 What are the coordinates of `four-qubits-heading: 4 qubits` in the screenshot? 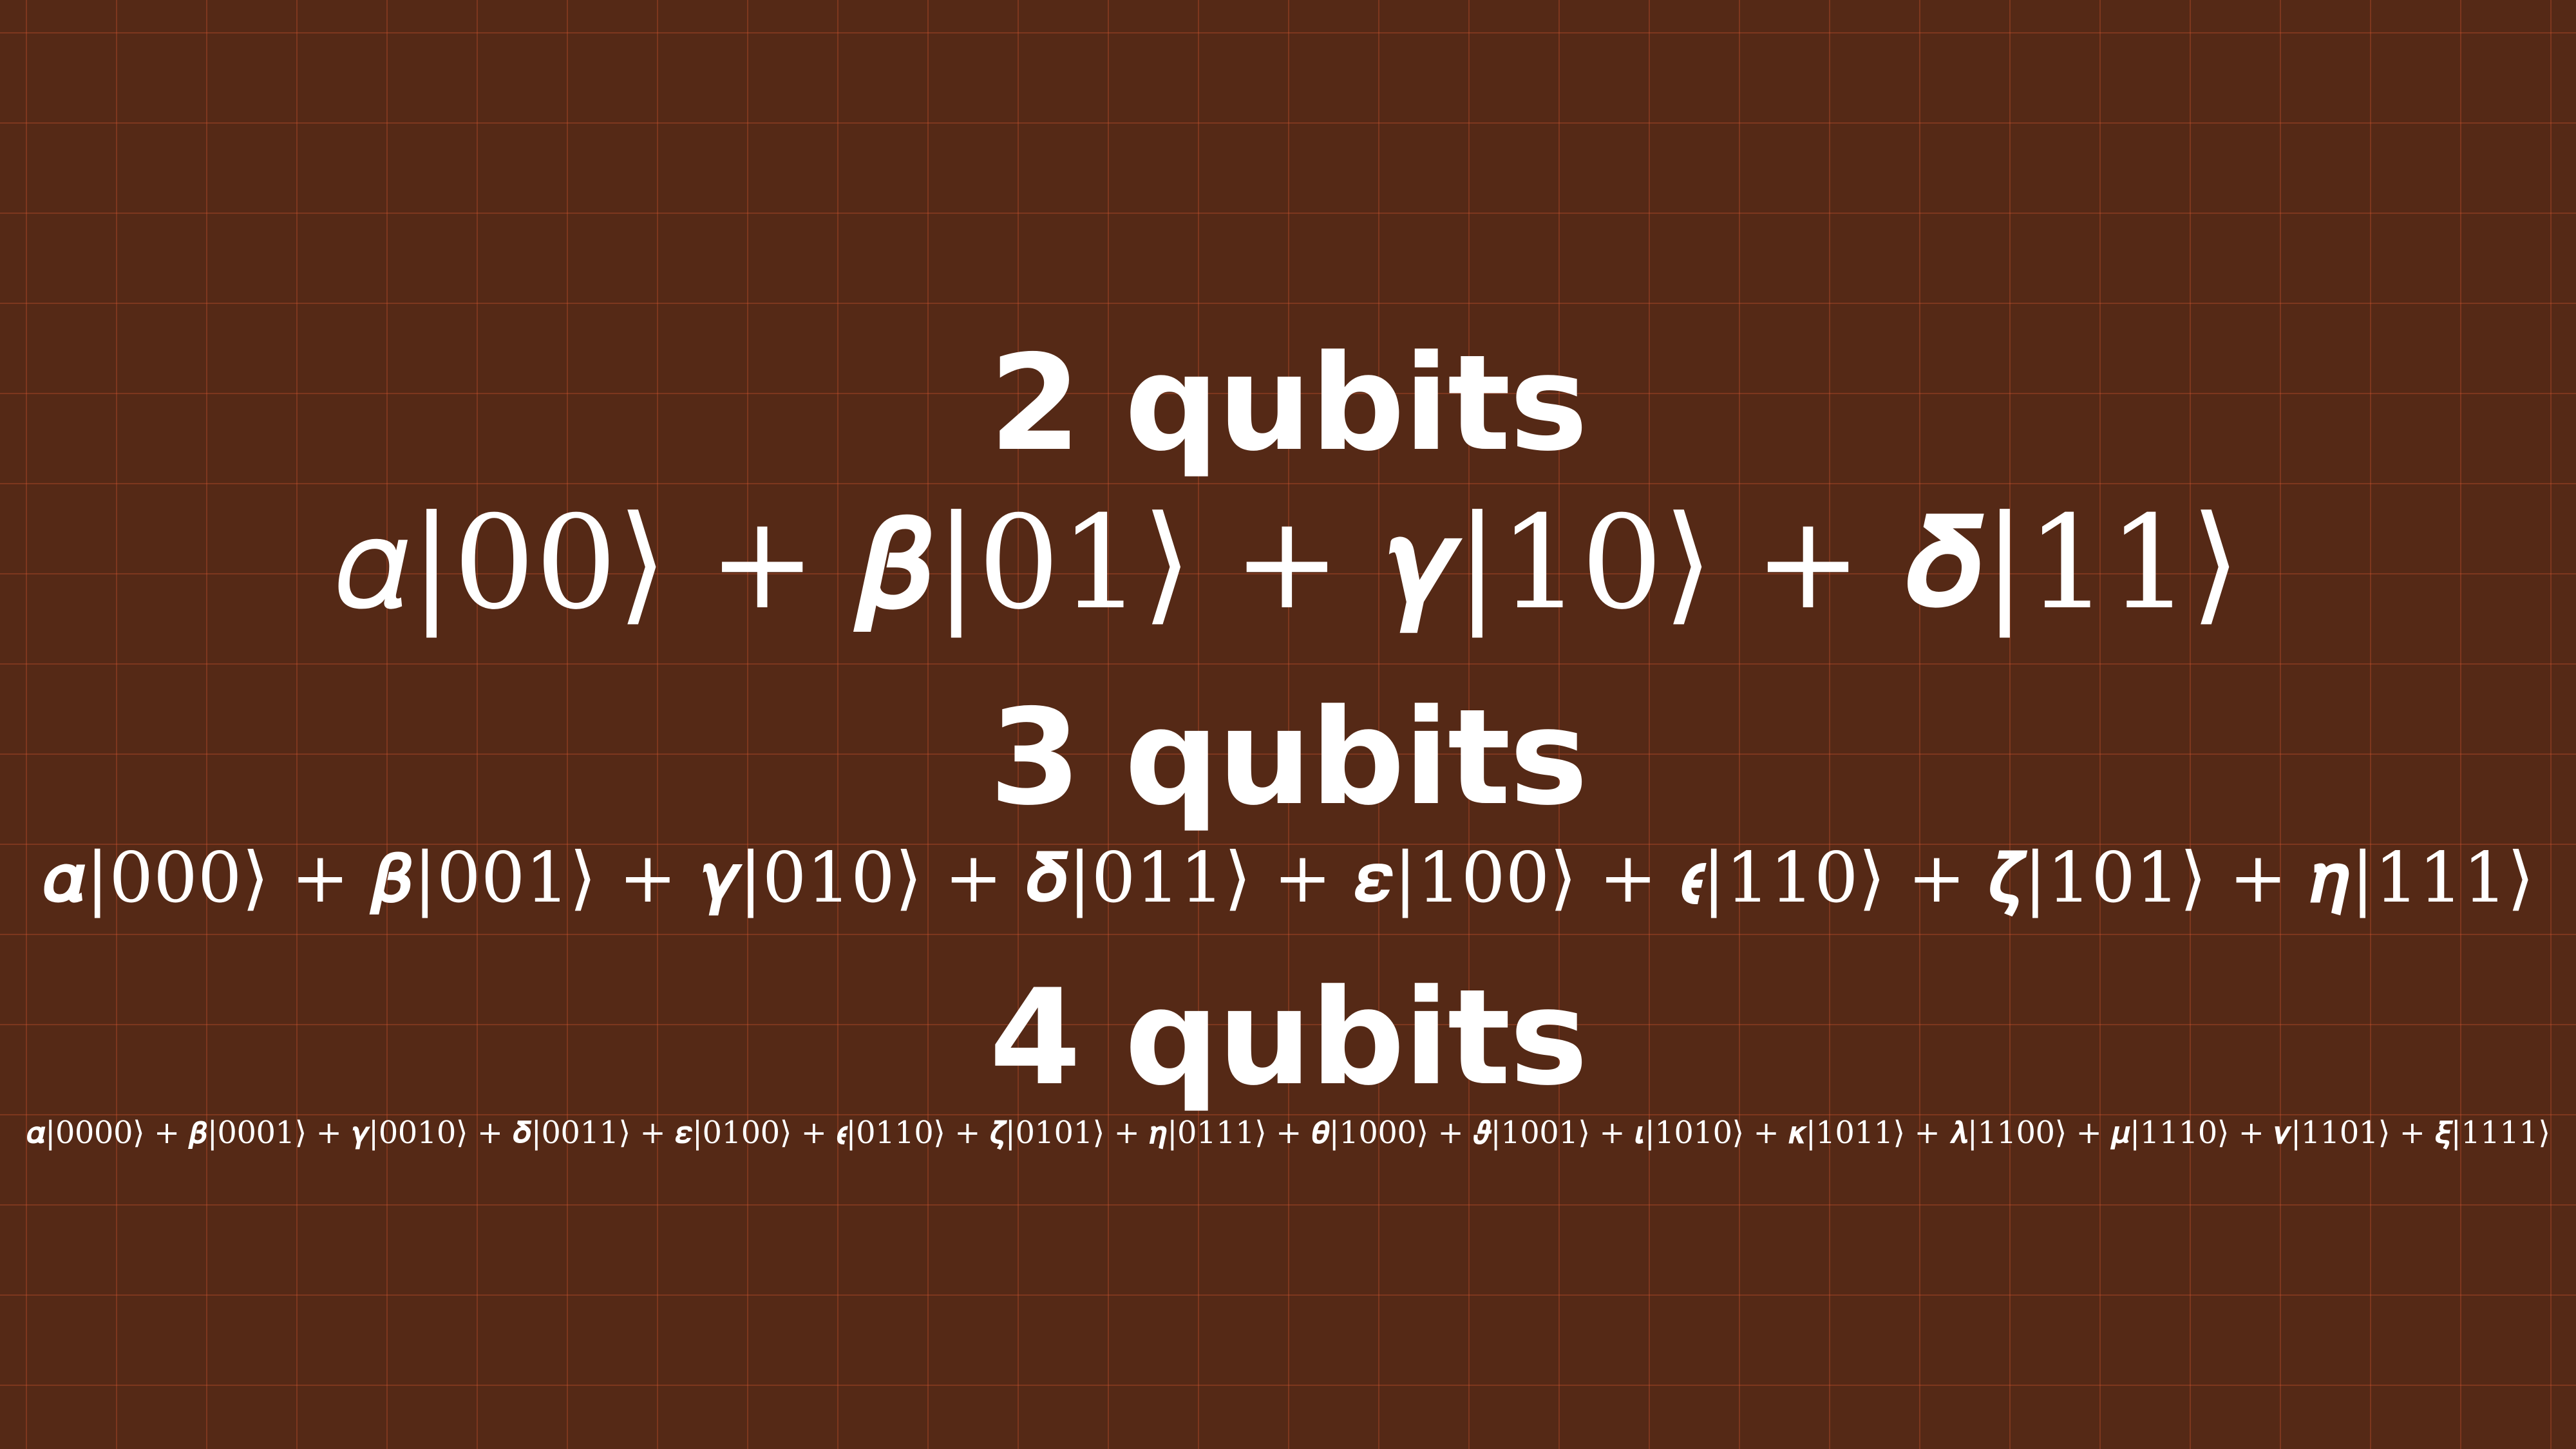 It's located at (1288, 1038).